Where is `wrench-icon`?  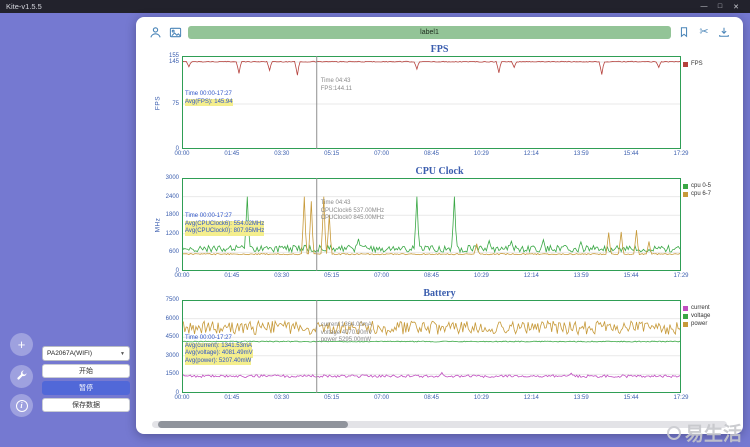 wrench-icon is located at coordinates (22, 376).